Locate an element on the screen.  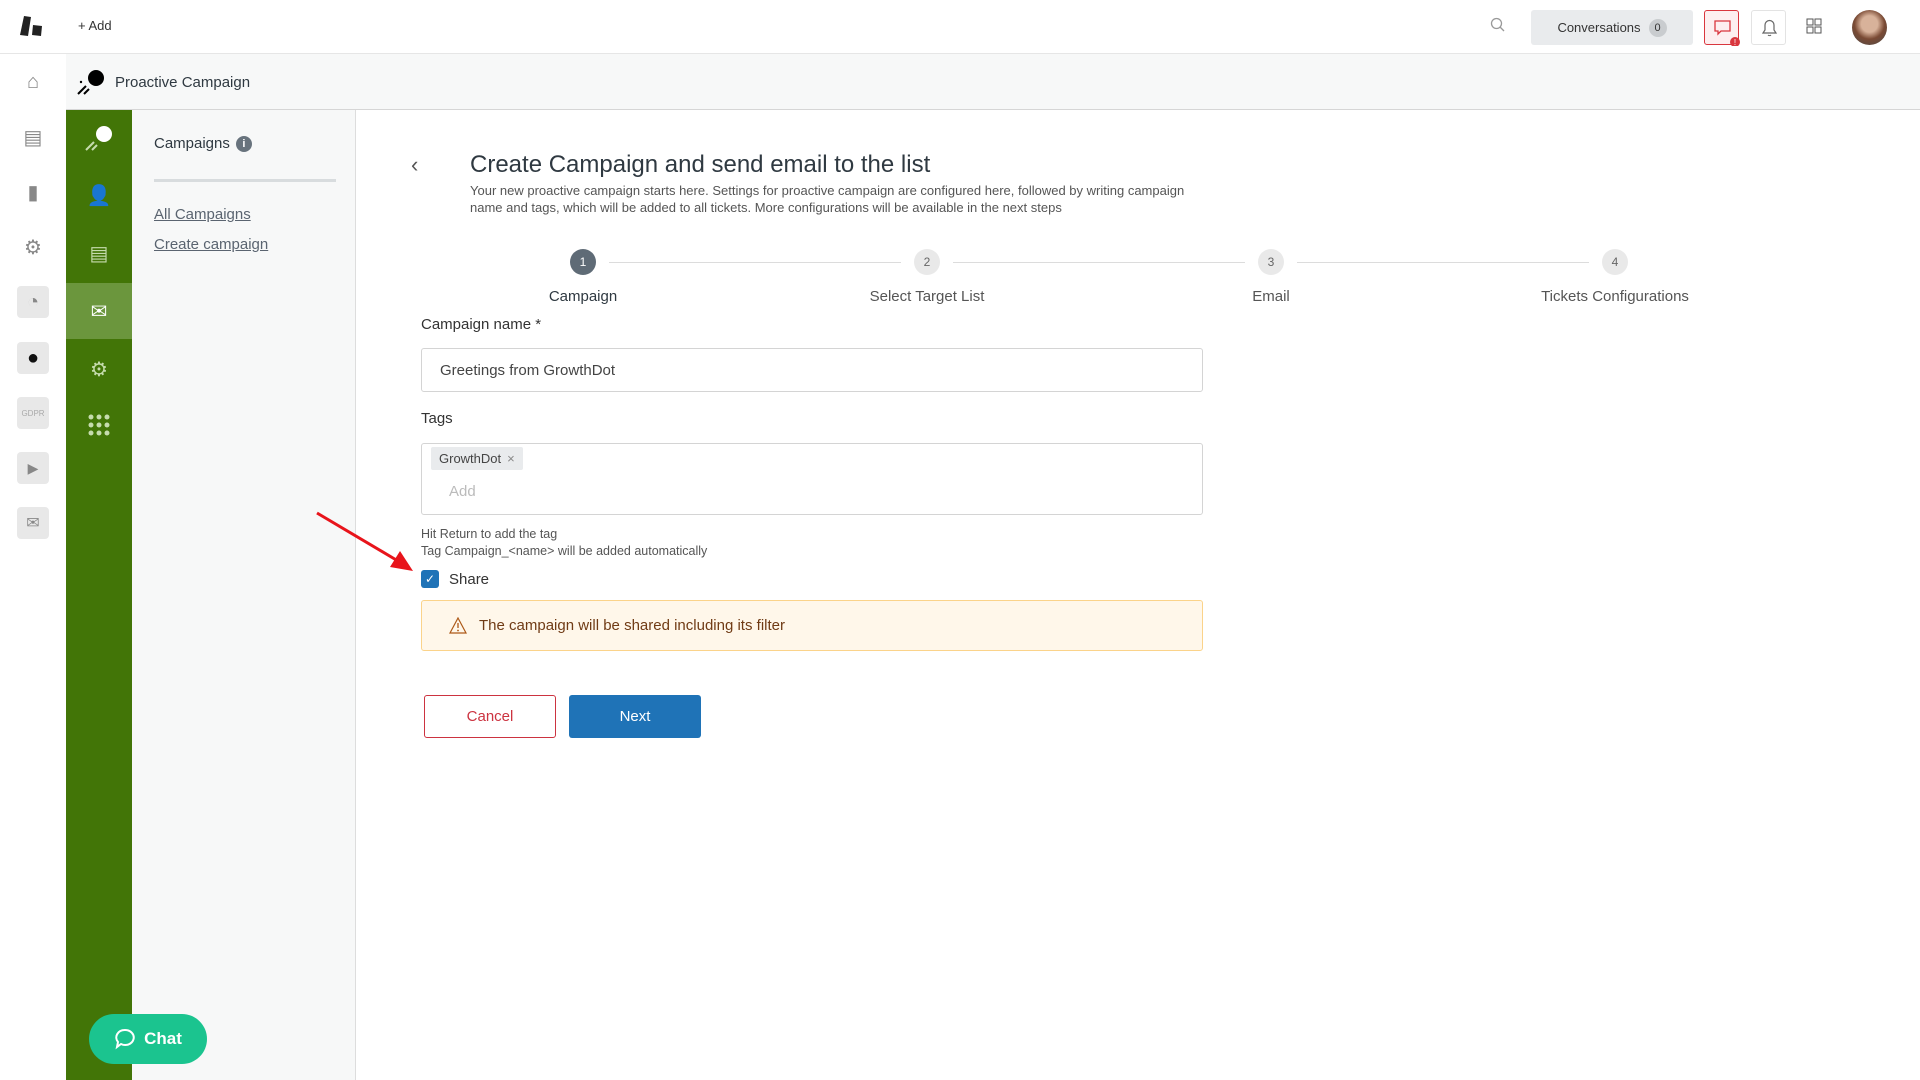
tags-label: Tags is located at coordinates (437, 418).